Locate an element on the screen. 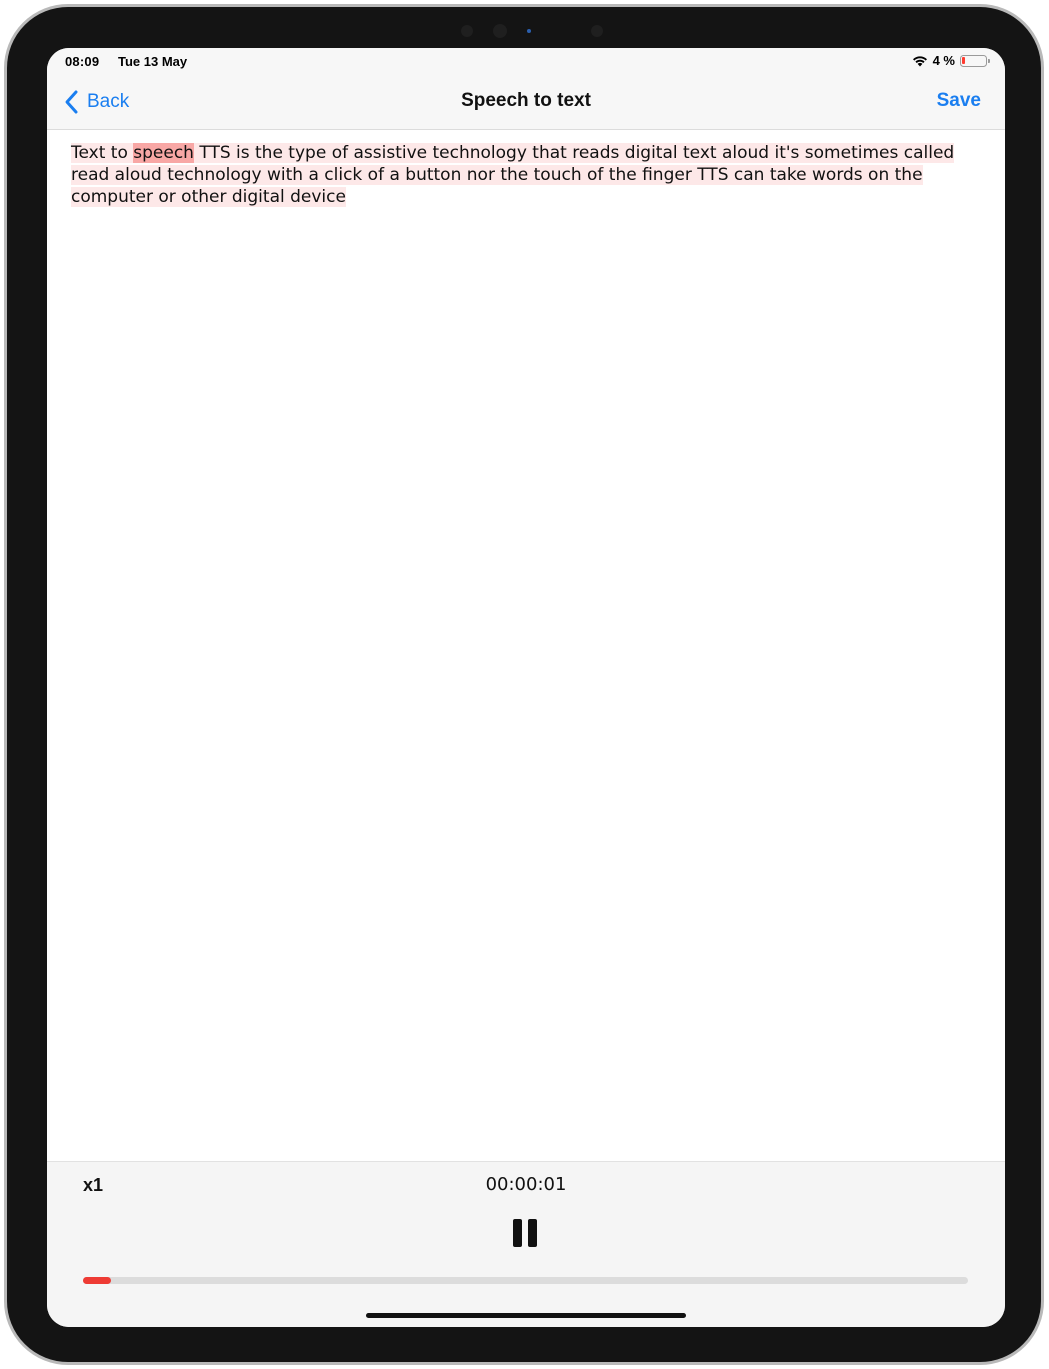  progress-bar is located at coordinates (525, 1280).